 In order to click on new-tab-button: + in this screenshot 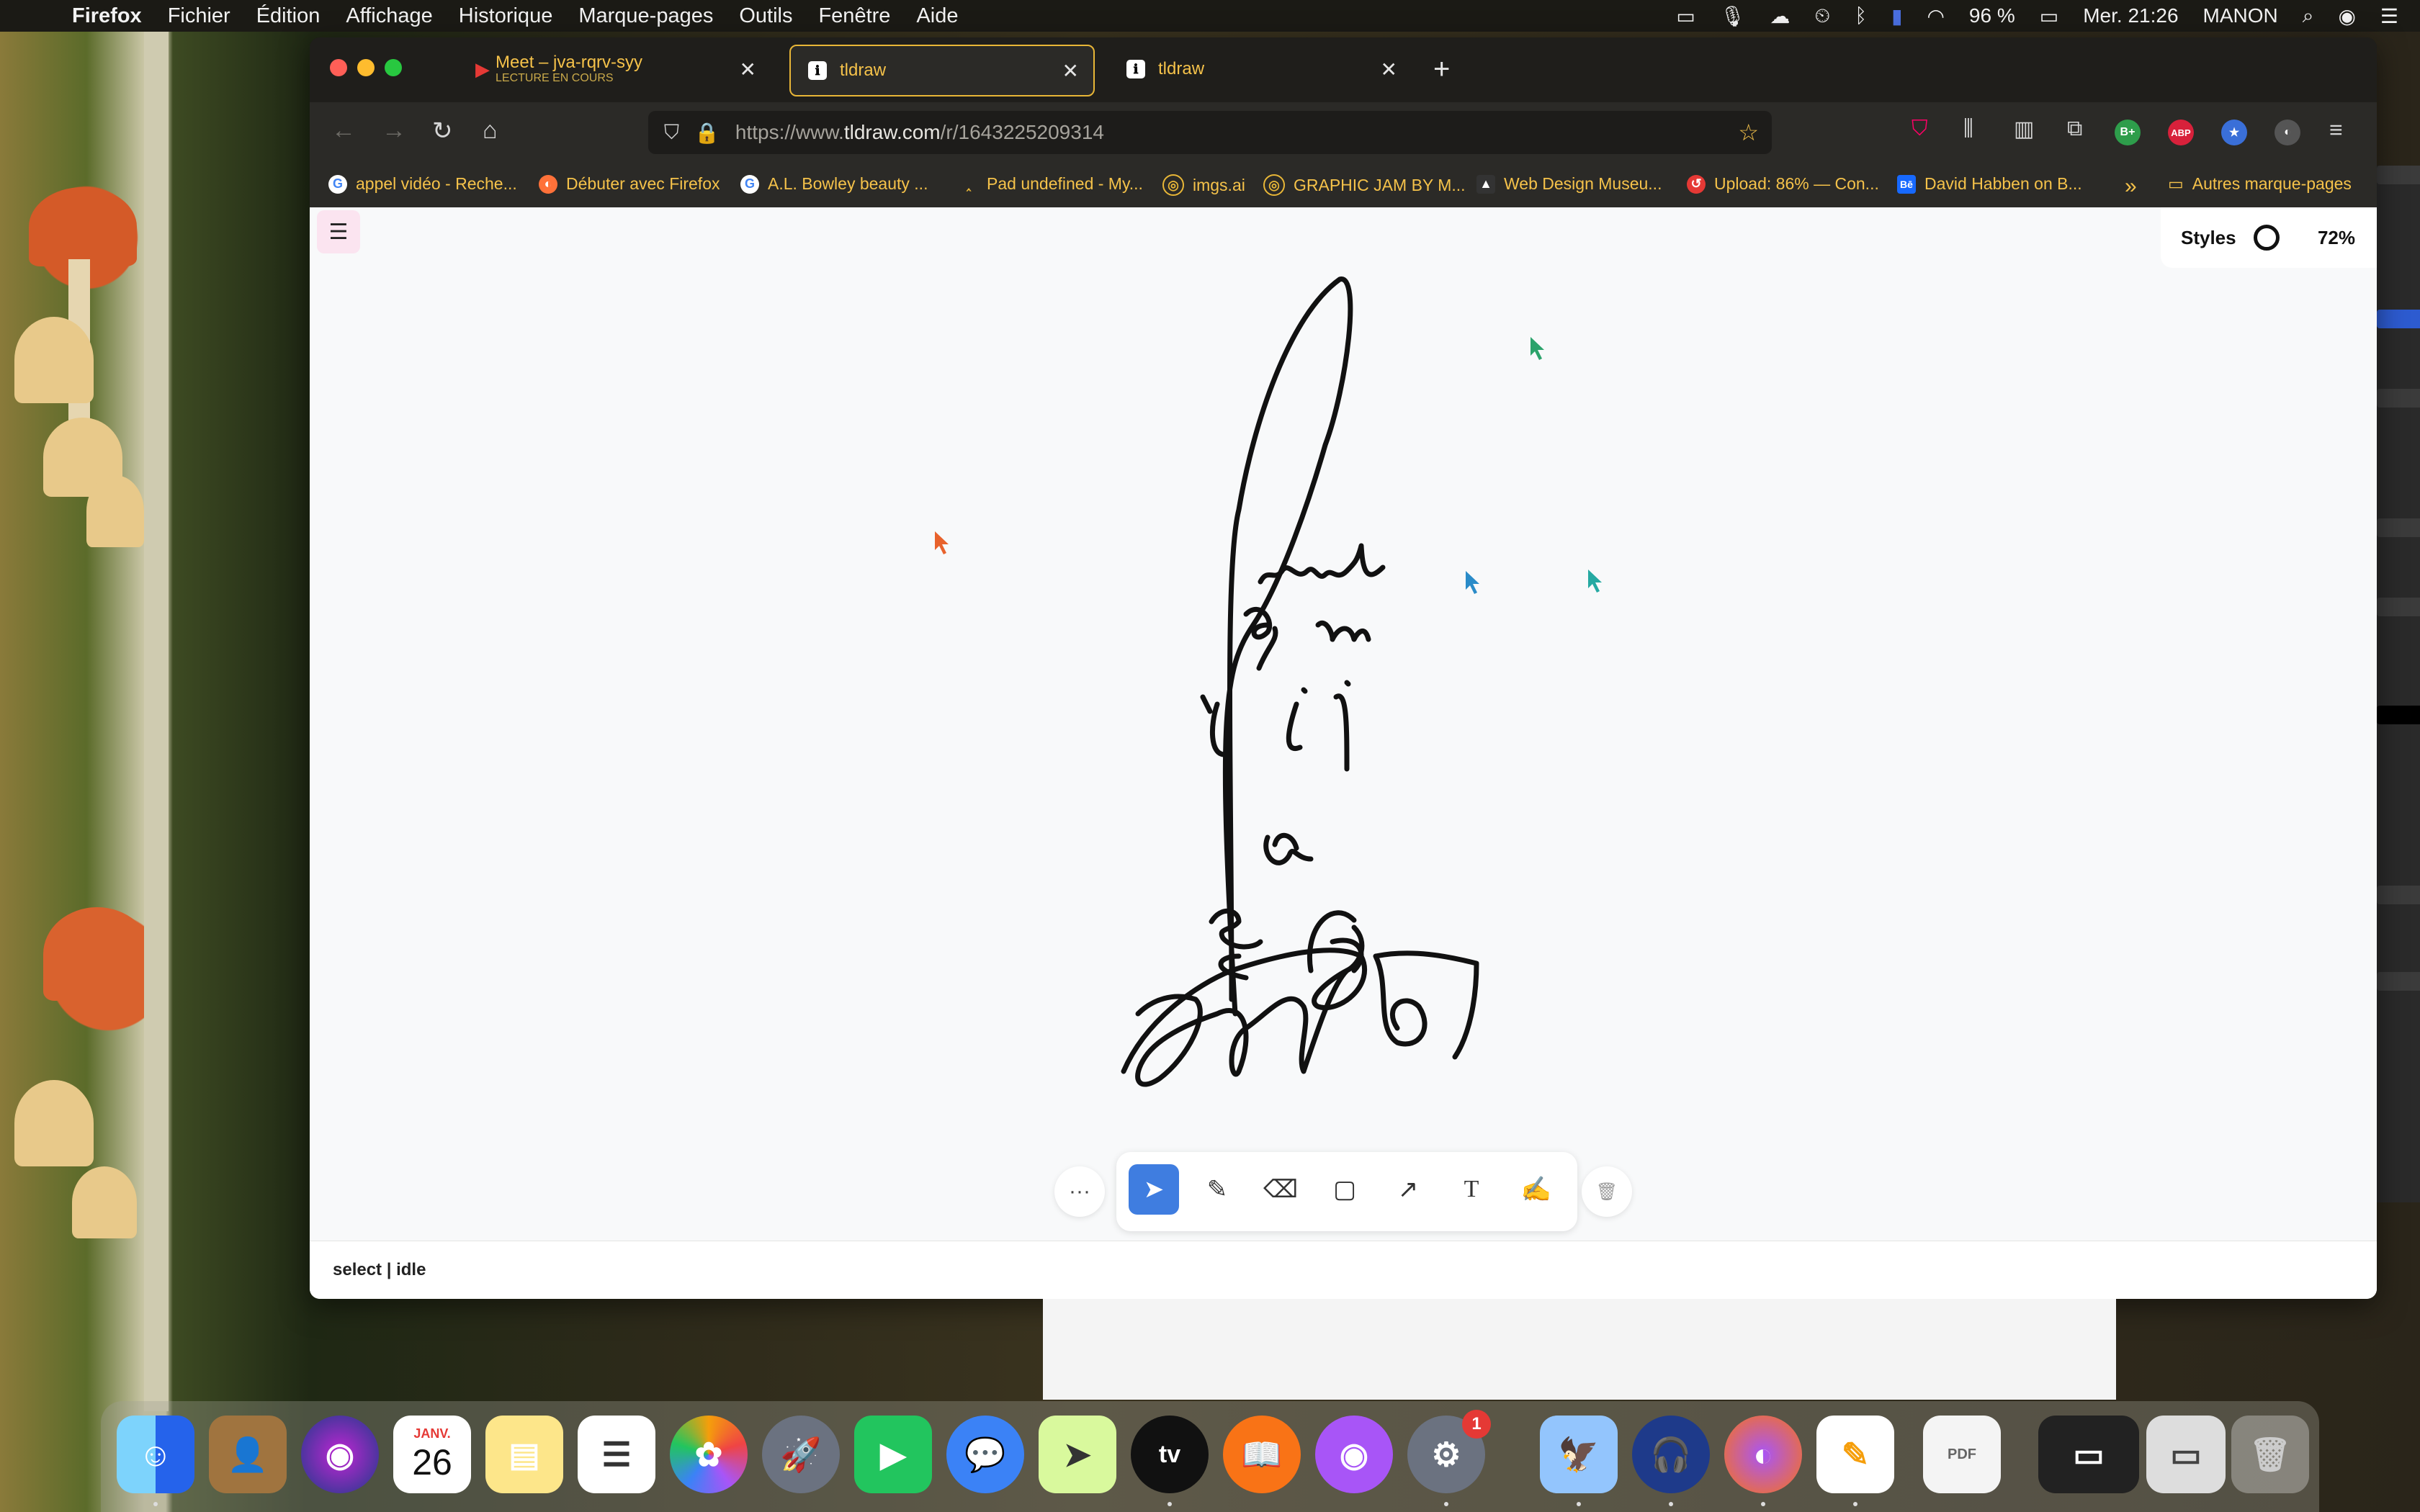, I will do `click(1441, 69)`.